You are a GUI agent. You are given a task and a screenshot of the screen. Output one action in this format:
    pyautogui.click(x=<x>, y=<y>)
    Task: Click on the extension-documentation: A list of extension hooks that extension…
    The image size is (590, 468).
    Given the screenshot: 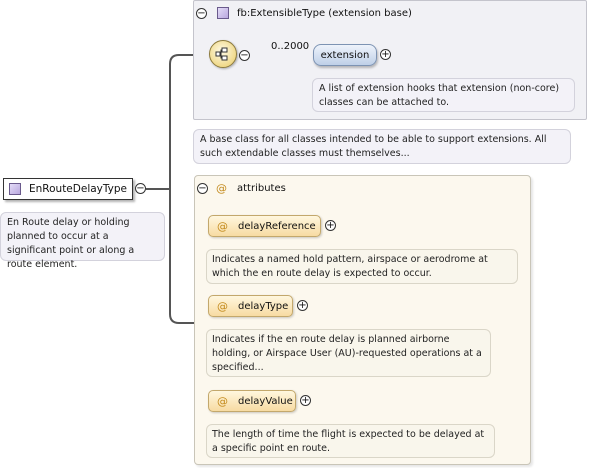 What is the action you would take?
    pyautogui.click(x=443, y=95)
    